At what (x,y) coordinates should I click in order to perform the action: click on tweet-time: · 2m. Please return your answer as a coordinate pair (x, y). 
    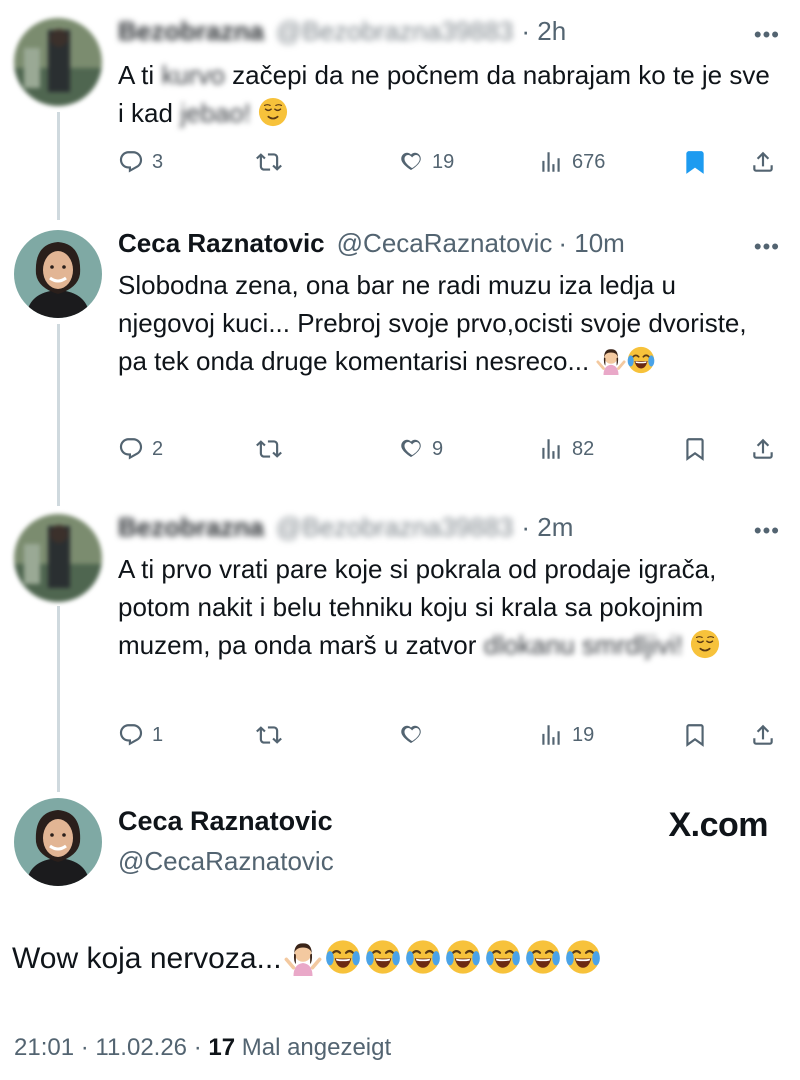
    Looking at the image, I should click on (547, 527).